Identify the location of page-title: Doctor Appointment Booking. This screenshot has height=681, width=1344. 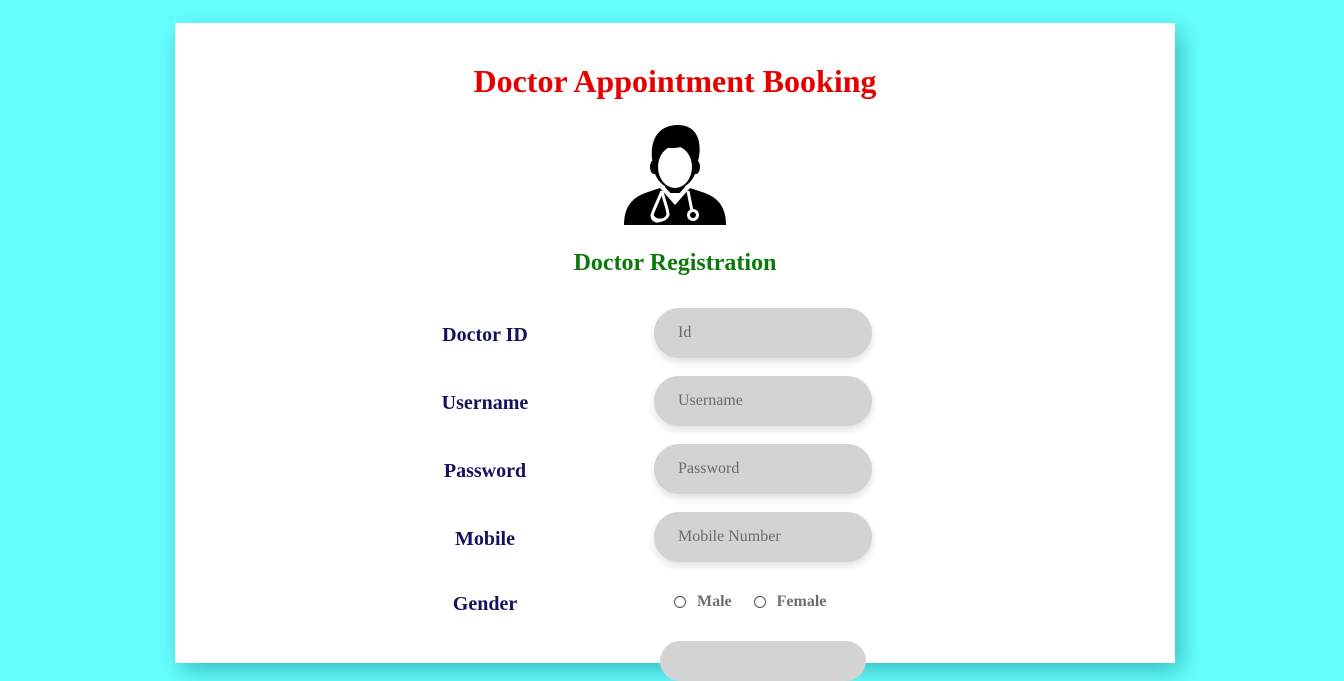
(675, 81).